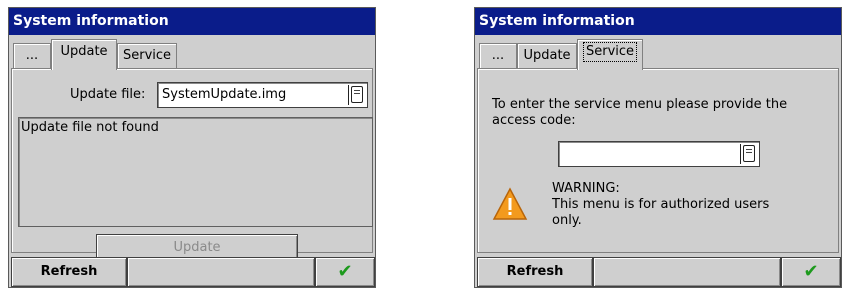  I want to click on status-text: Update file not found, so click(90, 127).